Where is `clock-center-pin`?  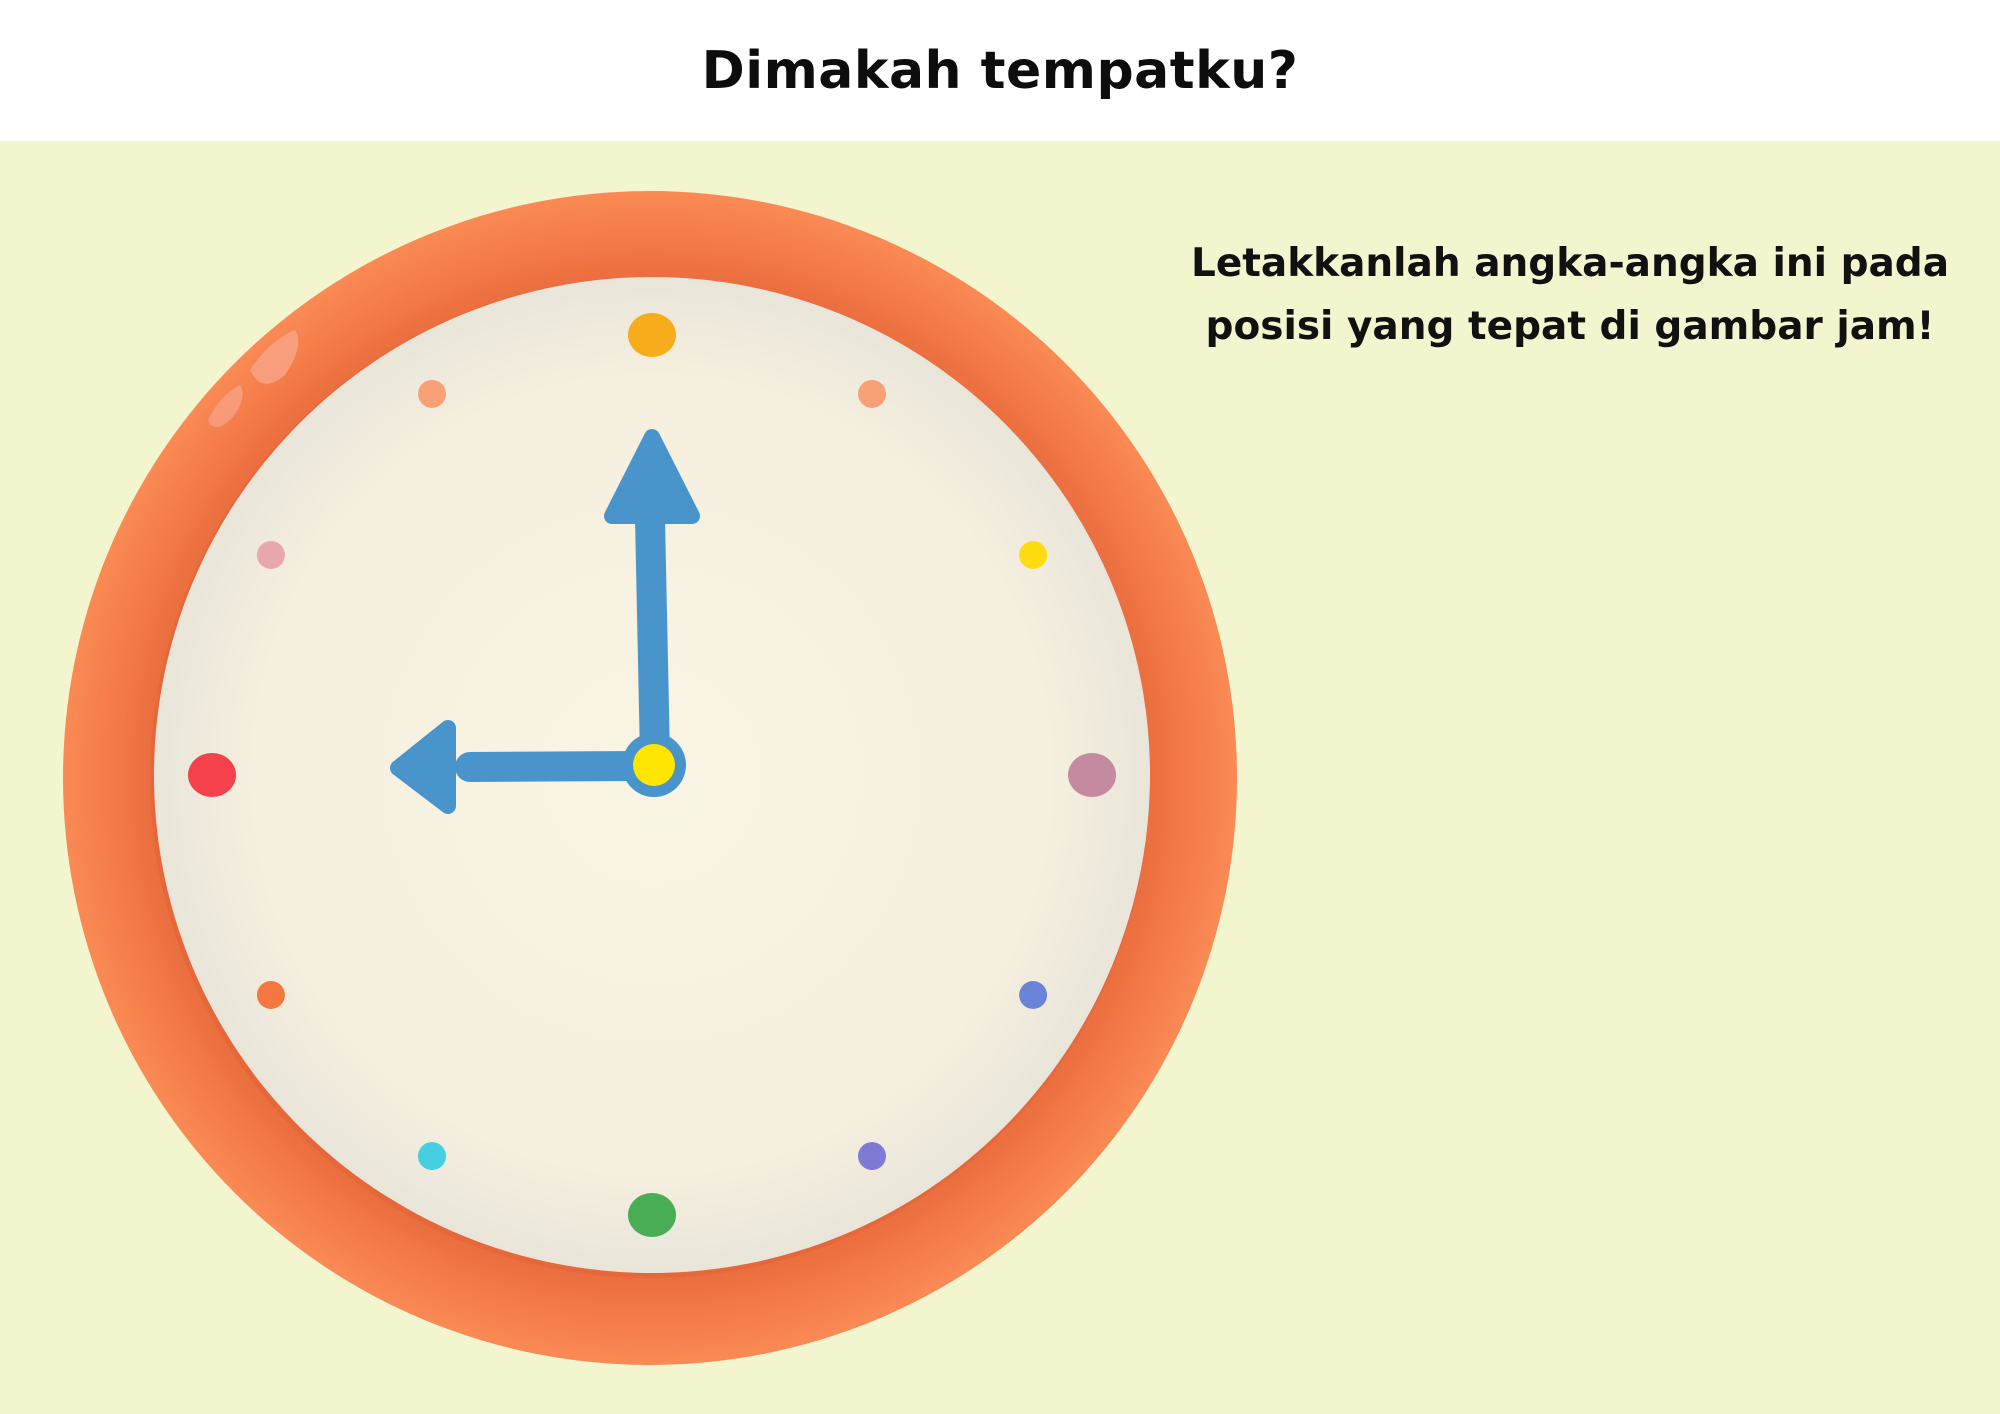 clock-center-pin is located at coordinates (654, 765).